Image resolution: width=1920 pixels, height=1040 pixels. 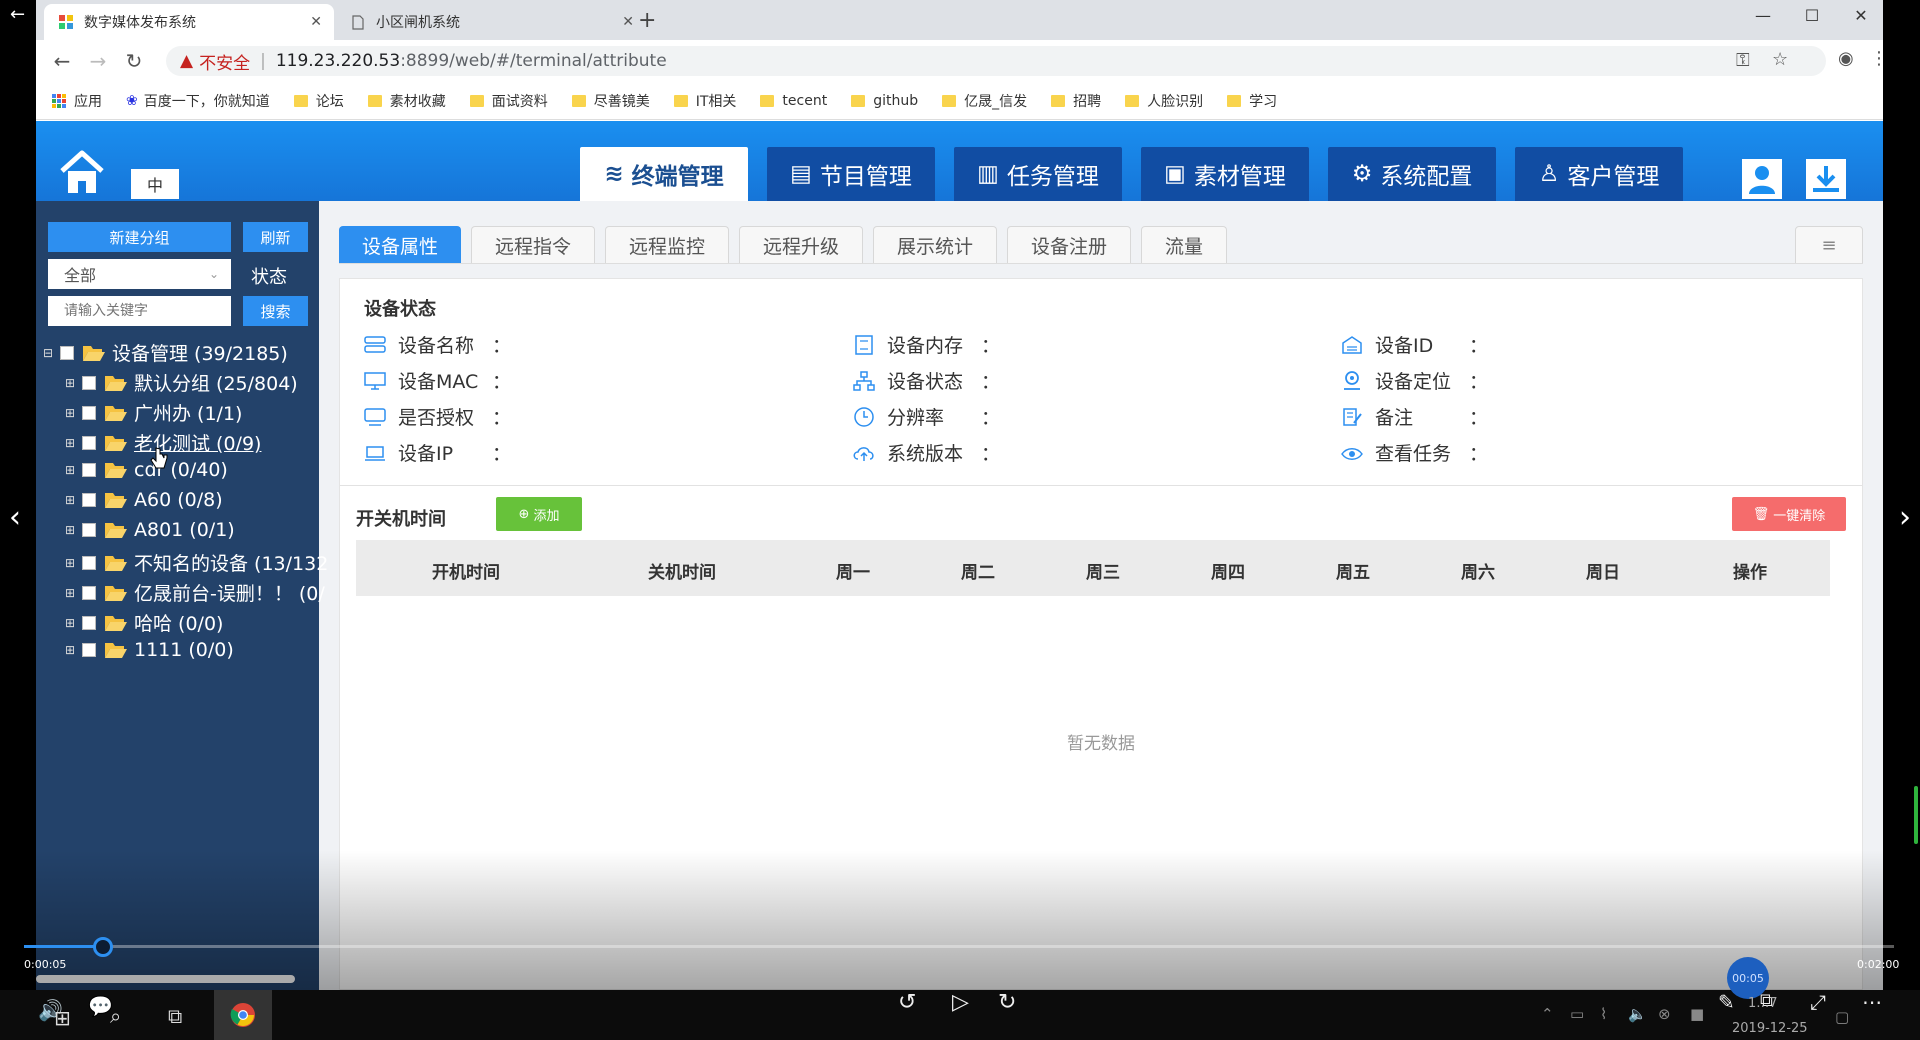 What do you see at coordinates (610, 101) in the screenshot?
I see `bookmark-folder: 尽善镜美` at bounding box center [610, 101].